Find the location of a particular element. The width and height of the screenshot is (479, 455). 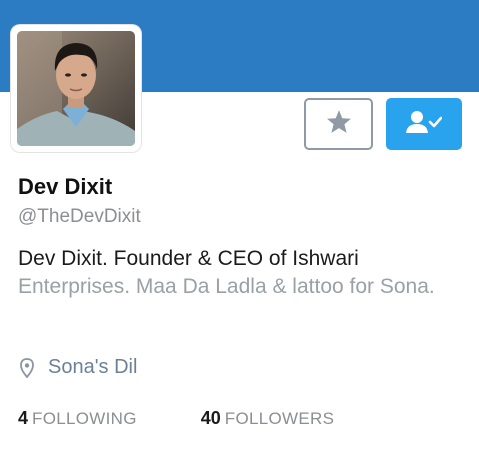

following-button is located at coordinates (424, 124).